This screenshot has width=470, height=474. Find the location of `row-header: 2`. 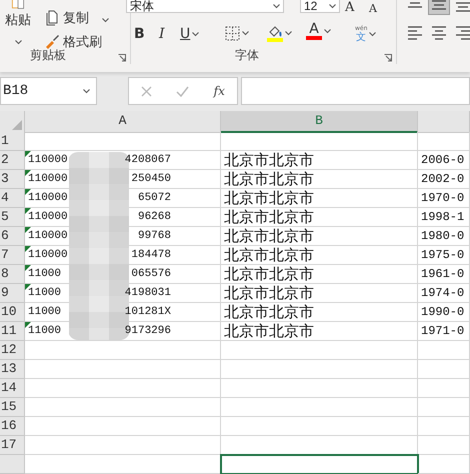

row-header: 2 is located at coordinates (12, 160).